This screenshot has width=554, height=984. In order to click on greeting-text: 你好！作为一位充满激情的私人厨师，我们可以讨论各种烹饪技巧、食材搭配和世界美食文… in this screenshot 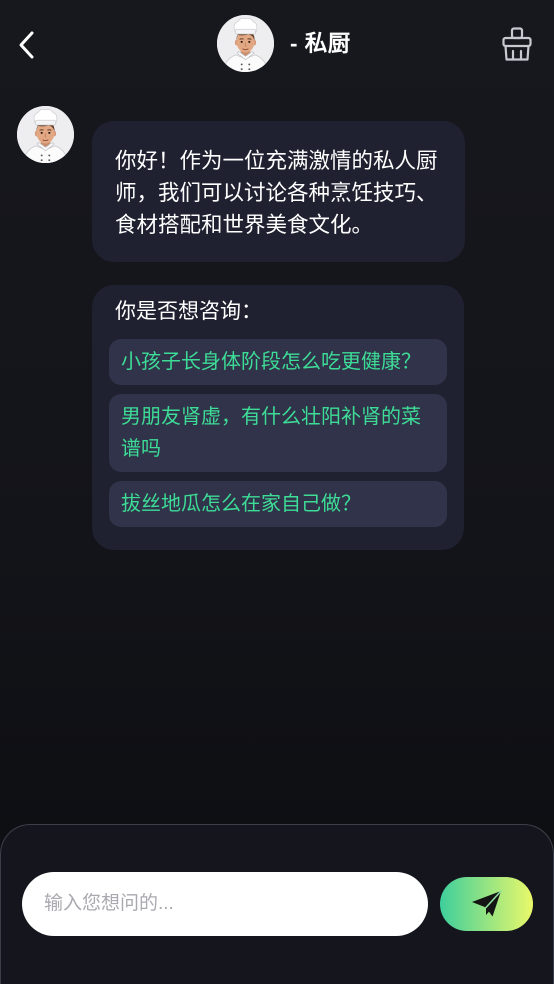, I will do `click(276, 193)`.